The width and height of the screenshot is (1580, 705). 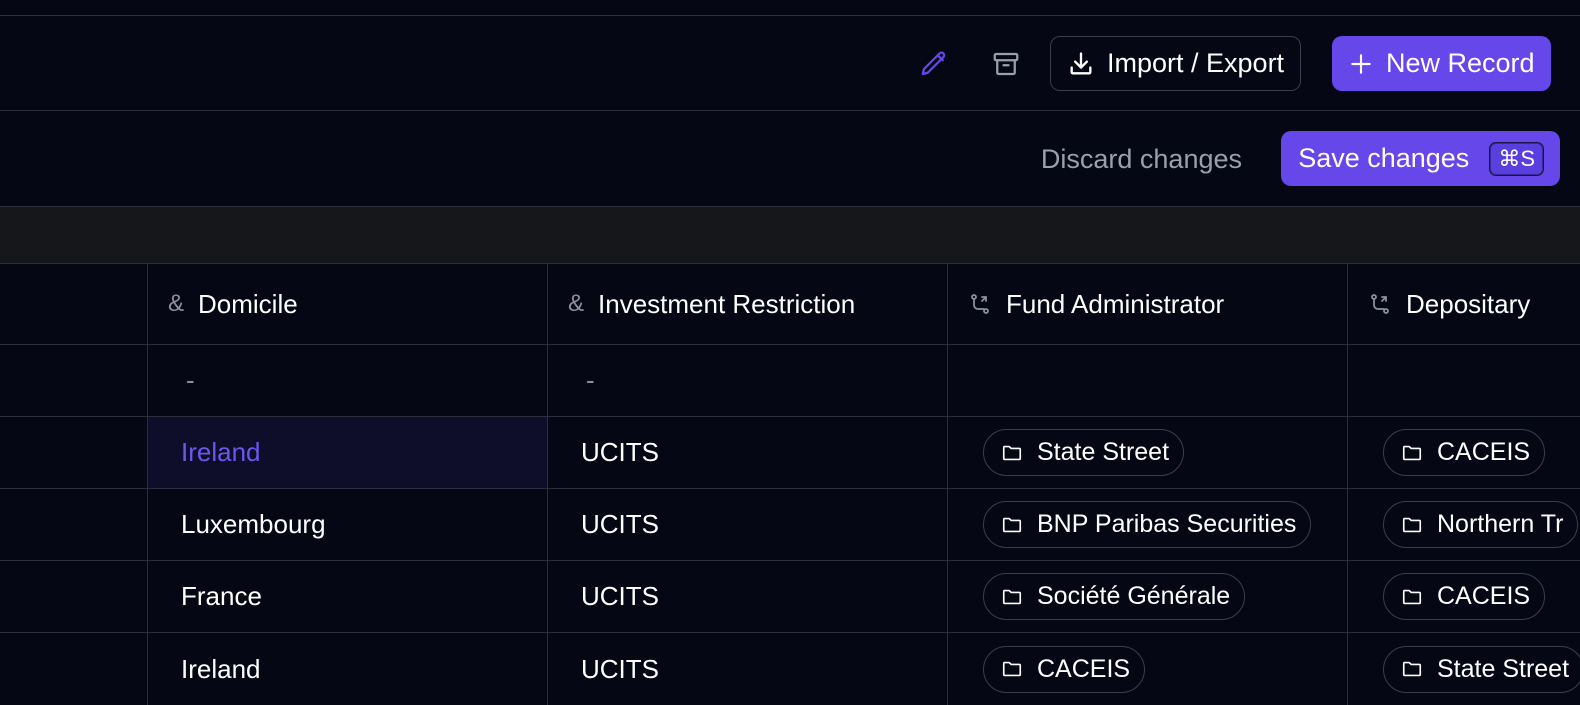 What do you see at coordinates (1006, 64) in the screenshot?
I see `archive-icon` at bounding box center [1006, 64].